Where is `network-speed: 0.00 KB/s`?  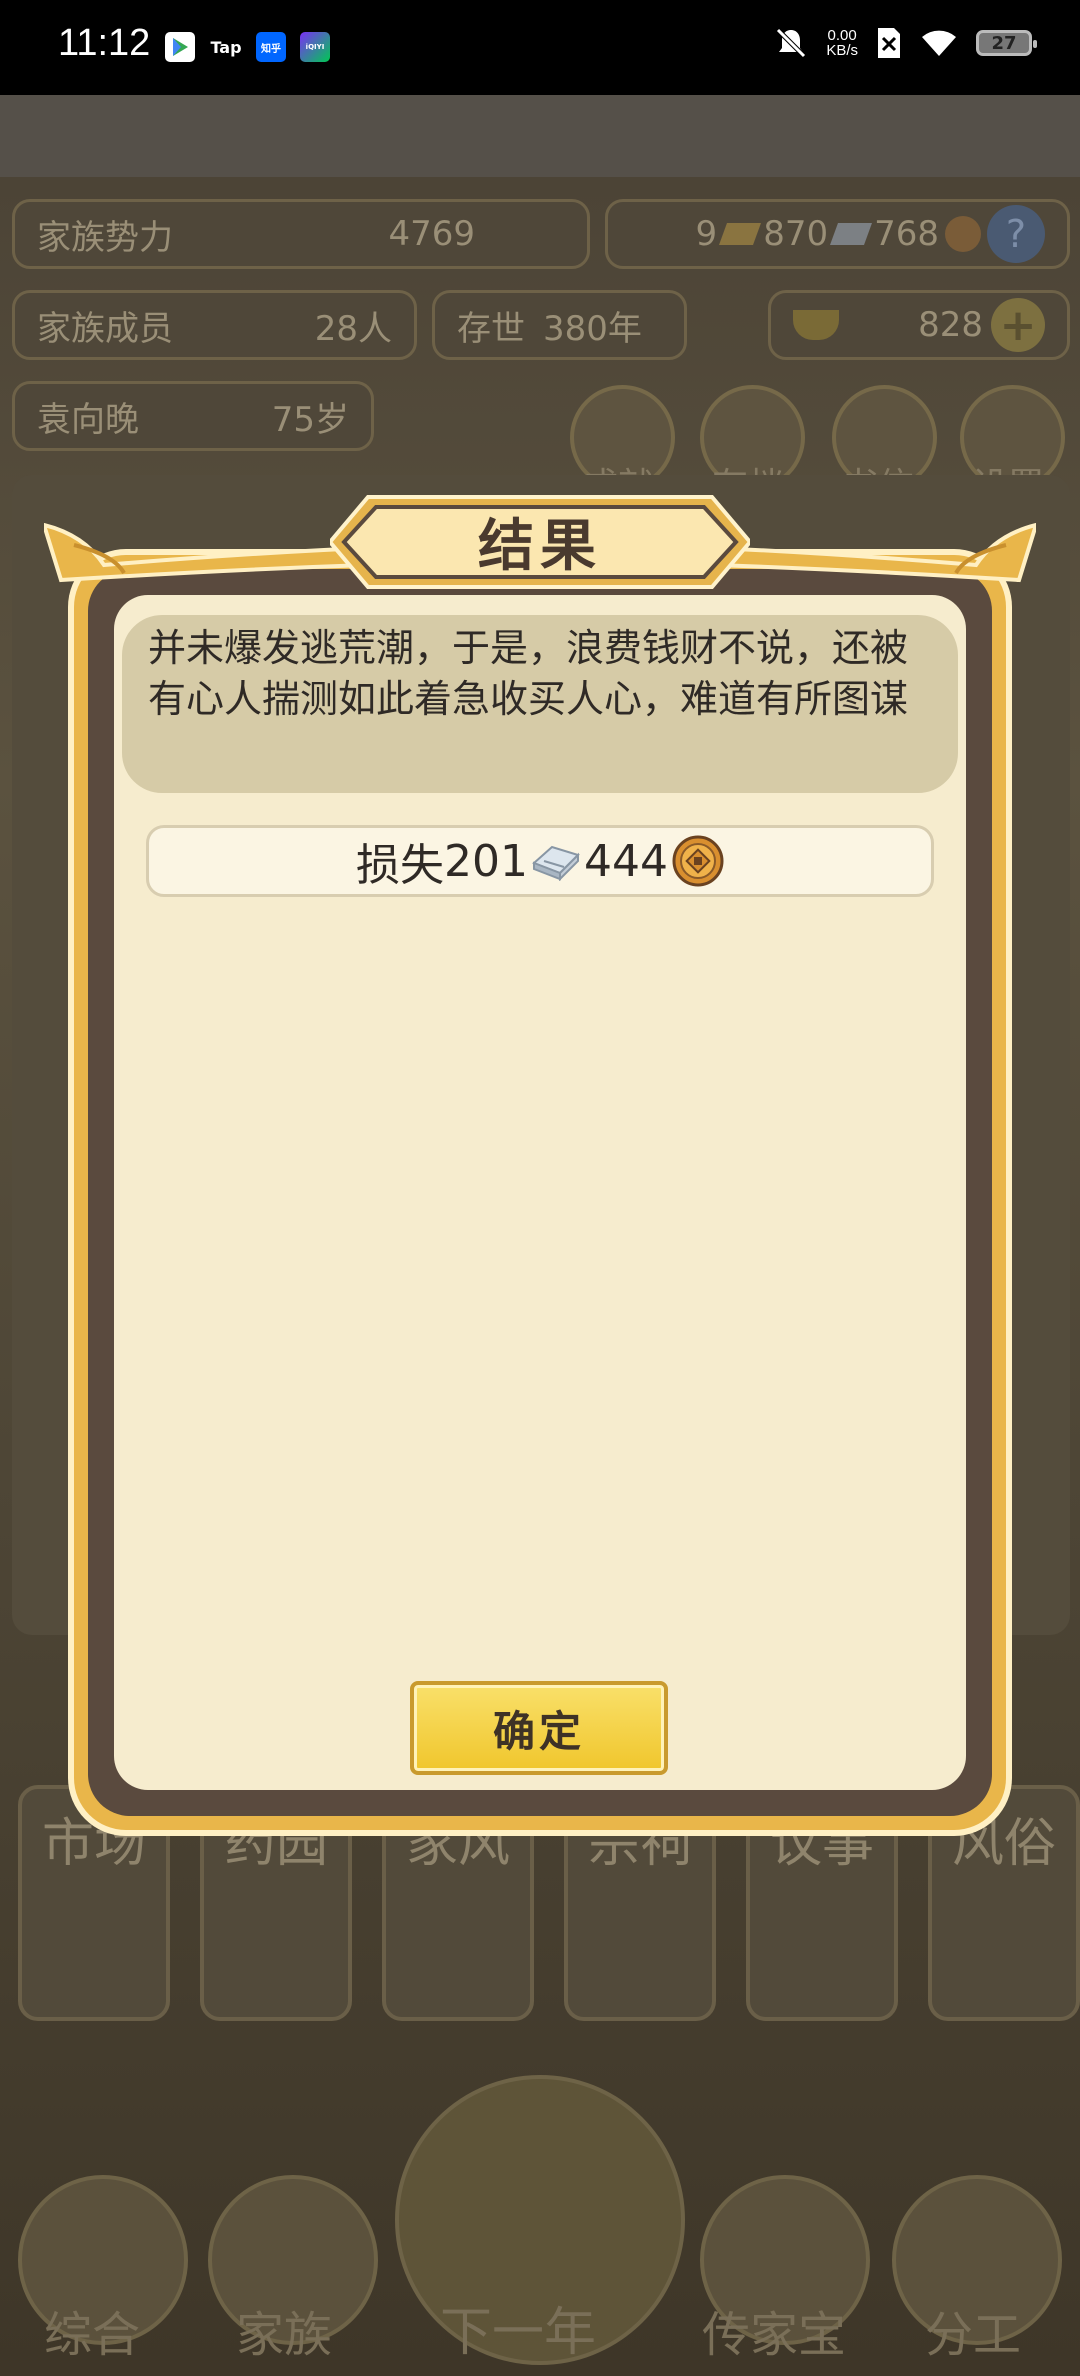 network-speed: 0.00 KB/s is located at coordinates (842, 43).